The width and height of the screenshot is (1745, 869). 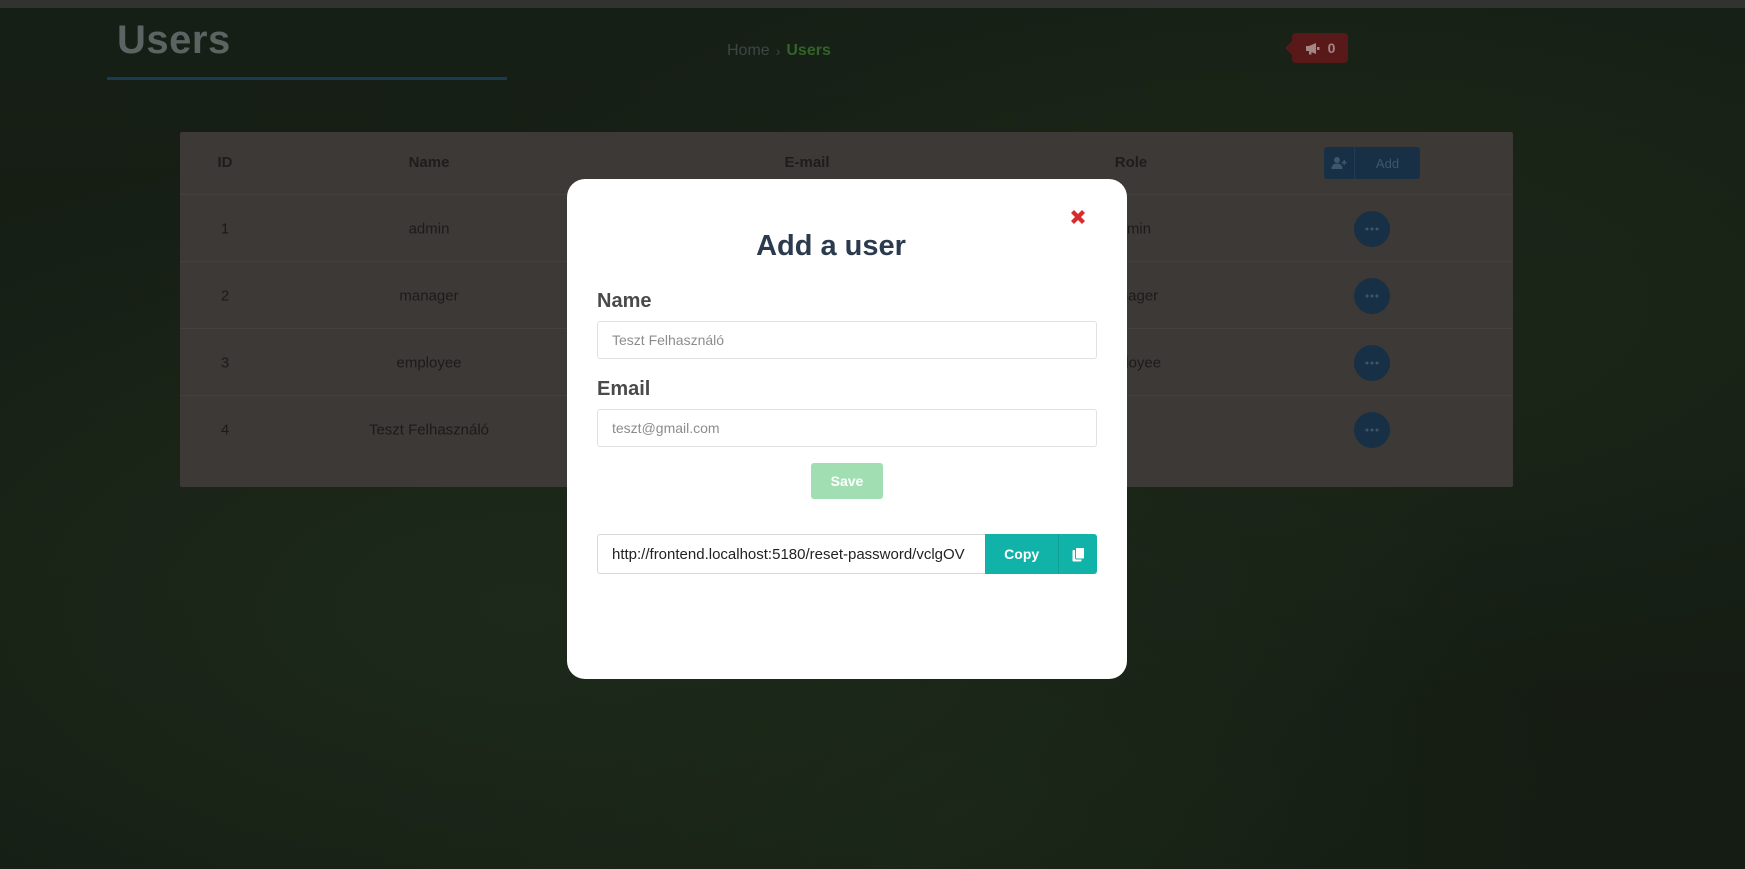 What do you see at coordinates (847, 481) in the screenshot?
I see `save-button: Save` at bounding box center [847, 481].